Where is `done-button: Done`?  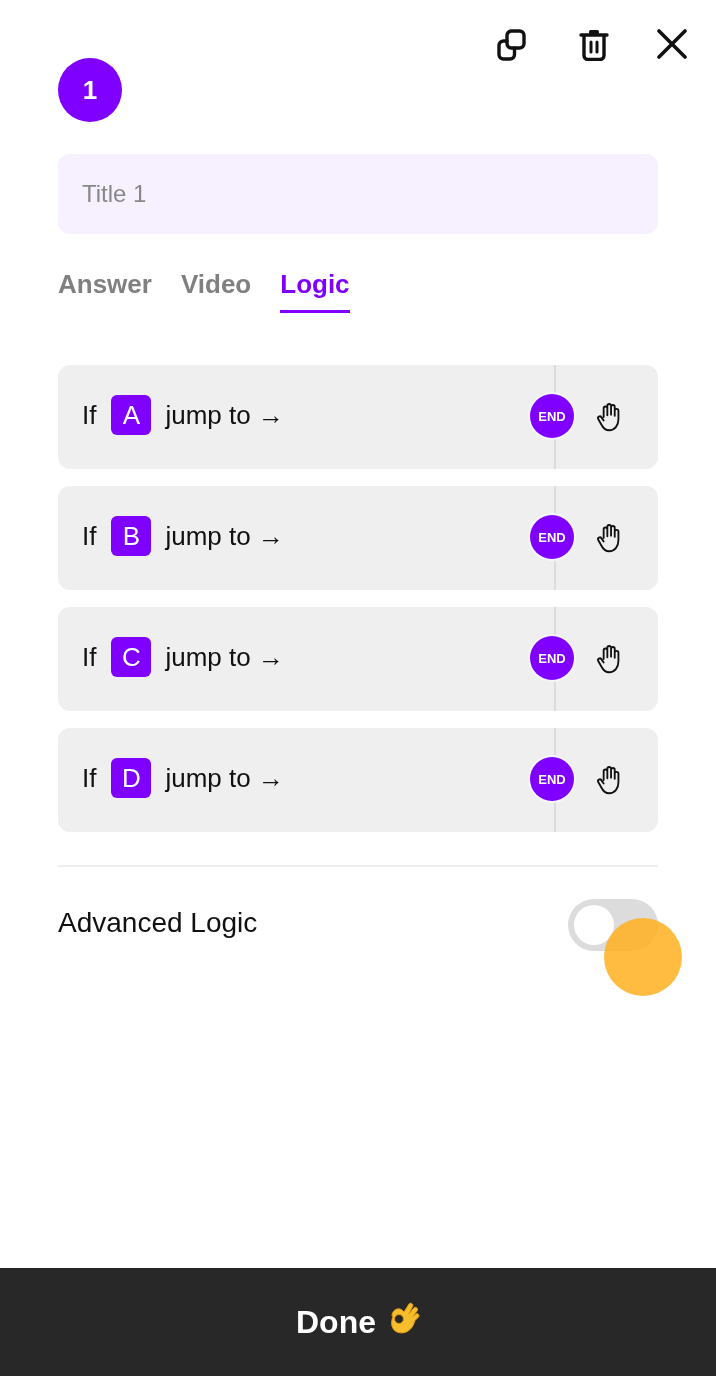
done-button: Done is located at coordinates (358, 1322).